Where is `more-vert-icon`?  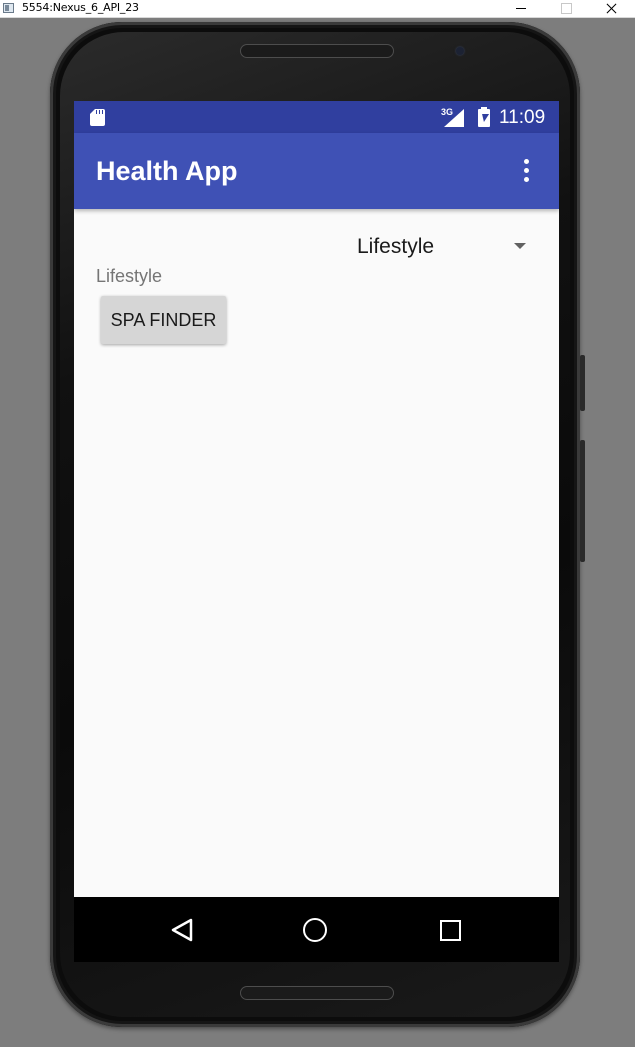 more-vert-icon is located at coordinates (527, 172).